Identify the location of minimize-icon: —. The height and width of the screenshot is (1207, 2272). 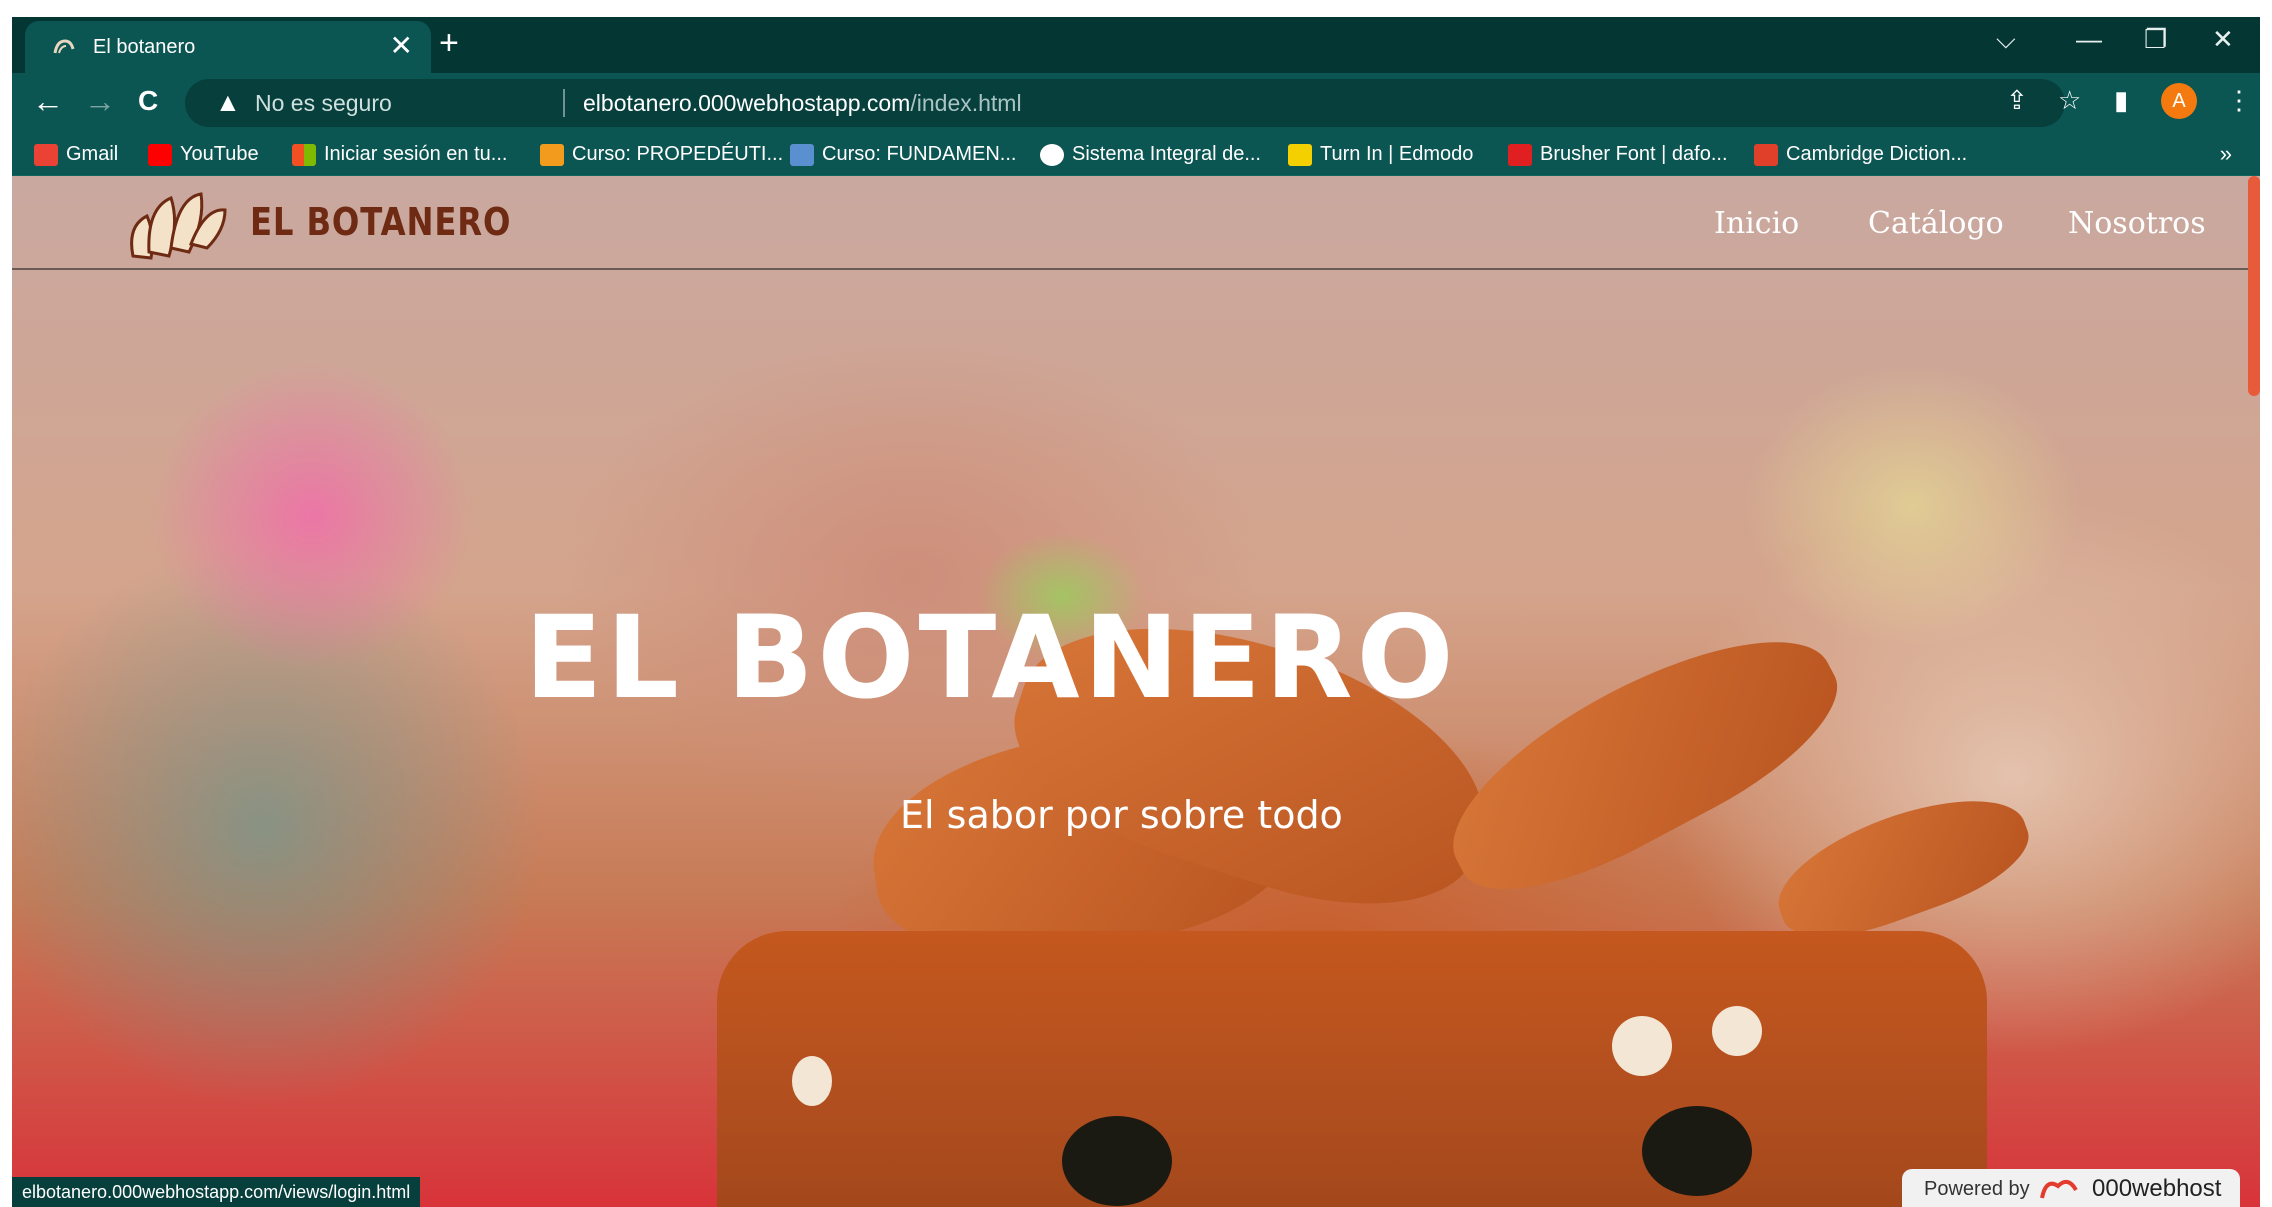
(2089, 39).